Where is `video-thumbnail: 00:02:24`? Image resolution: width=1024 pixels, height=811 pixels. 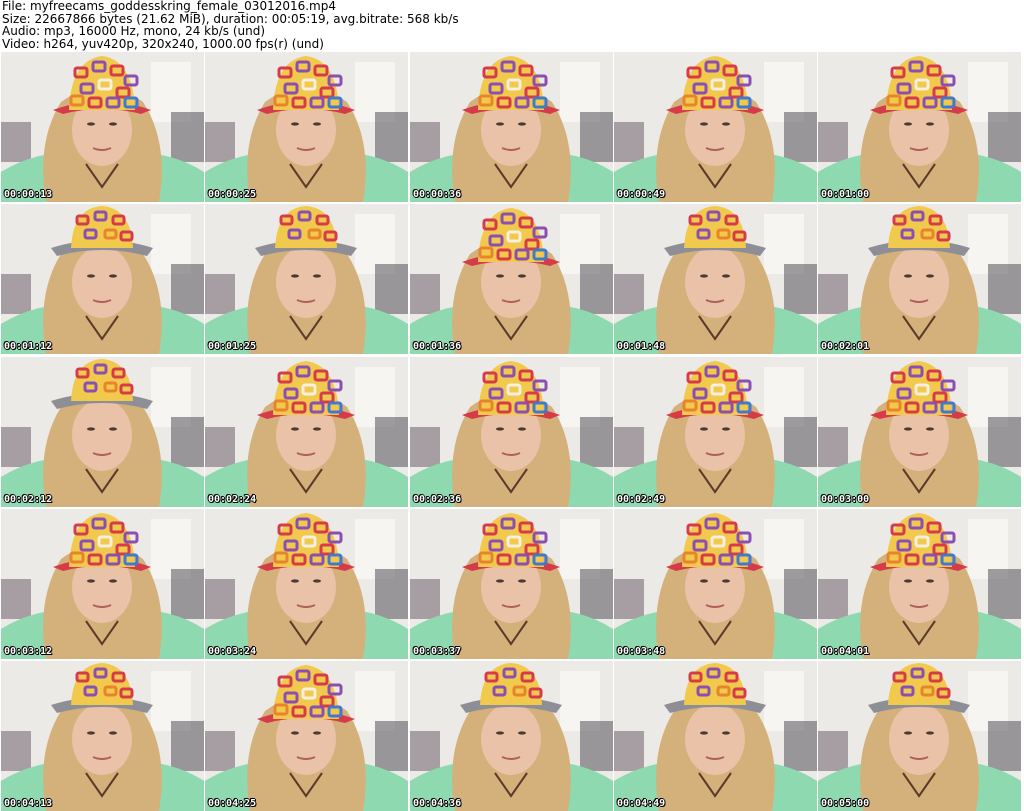 video-thumbnail: 00:02:24 is located at coordinates (306, 432).